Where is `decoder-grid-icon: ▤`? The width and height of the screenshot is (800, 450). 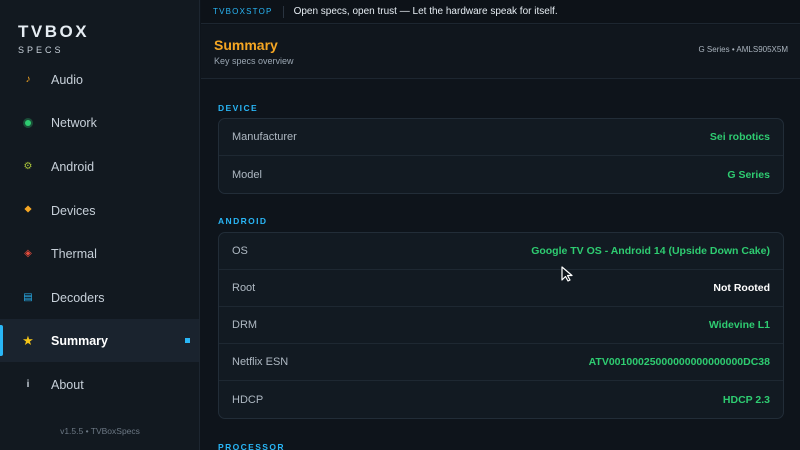
decoder-grid-icon: ▤ is located at coordinates (28, 297).